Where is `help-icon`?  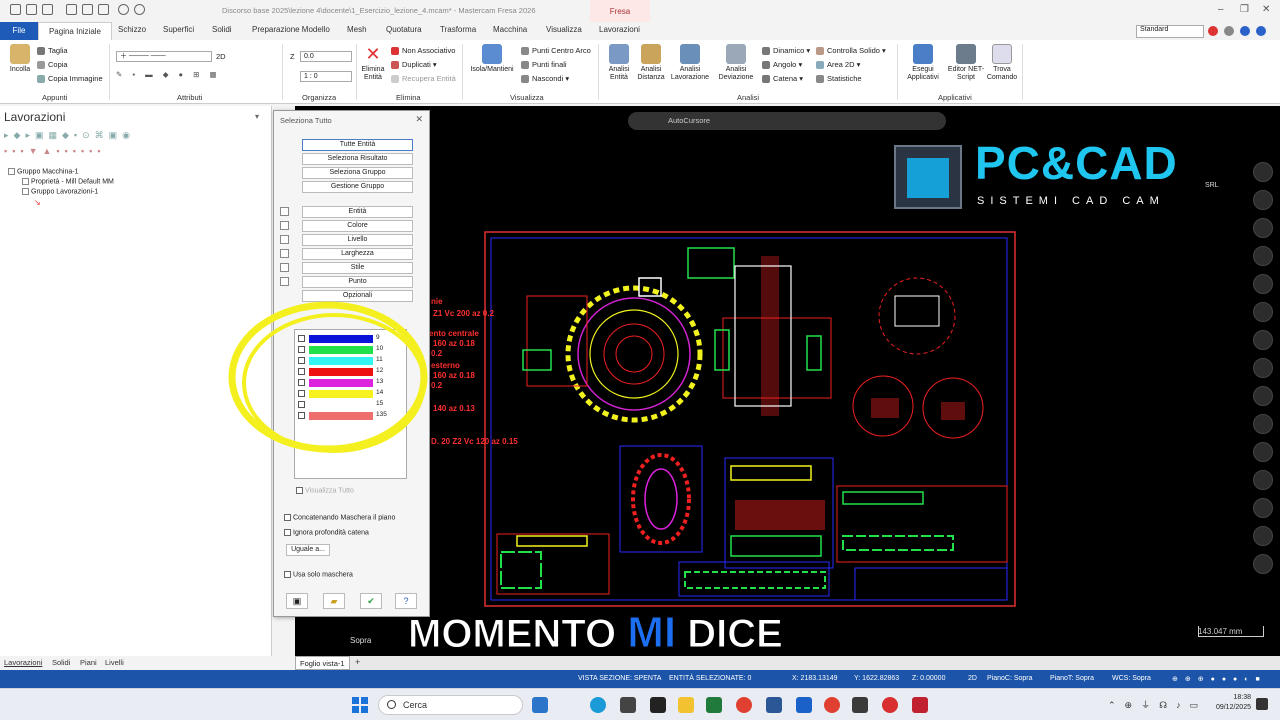
help-icon is located at coordinates (1245, 31).